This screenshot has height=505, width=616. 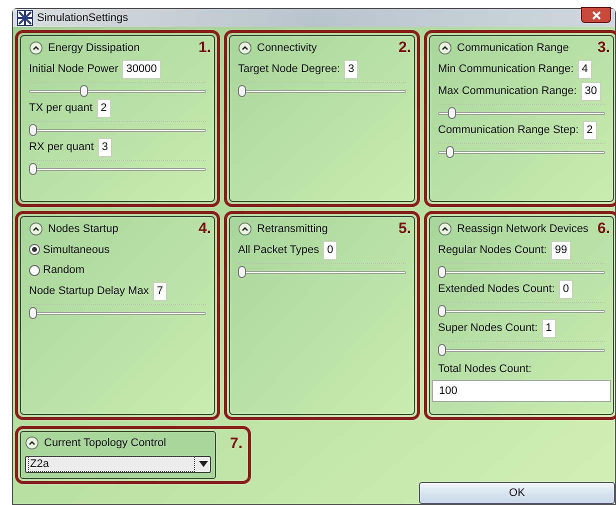 What do you see at coordinates (506, 69) in the screenshot?
I see `field-label: Min Communication Range:` at bounding box center [506, 69].